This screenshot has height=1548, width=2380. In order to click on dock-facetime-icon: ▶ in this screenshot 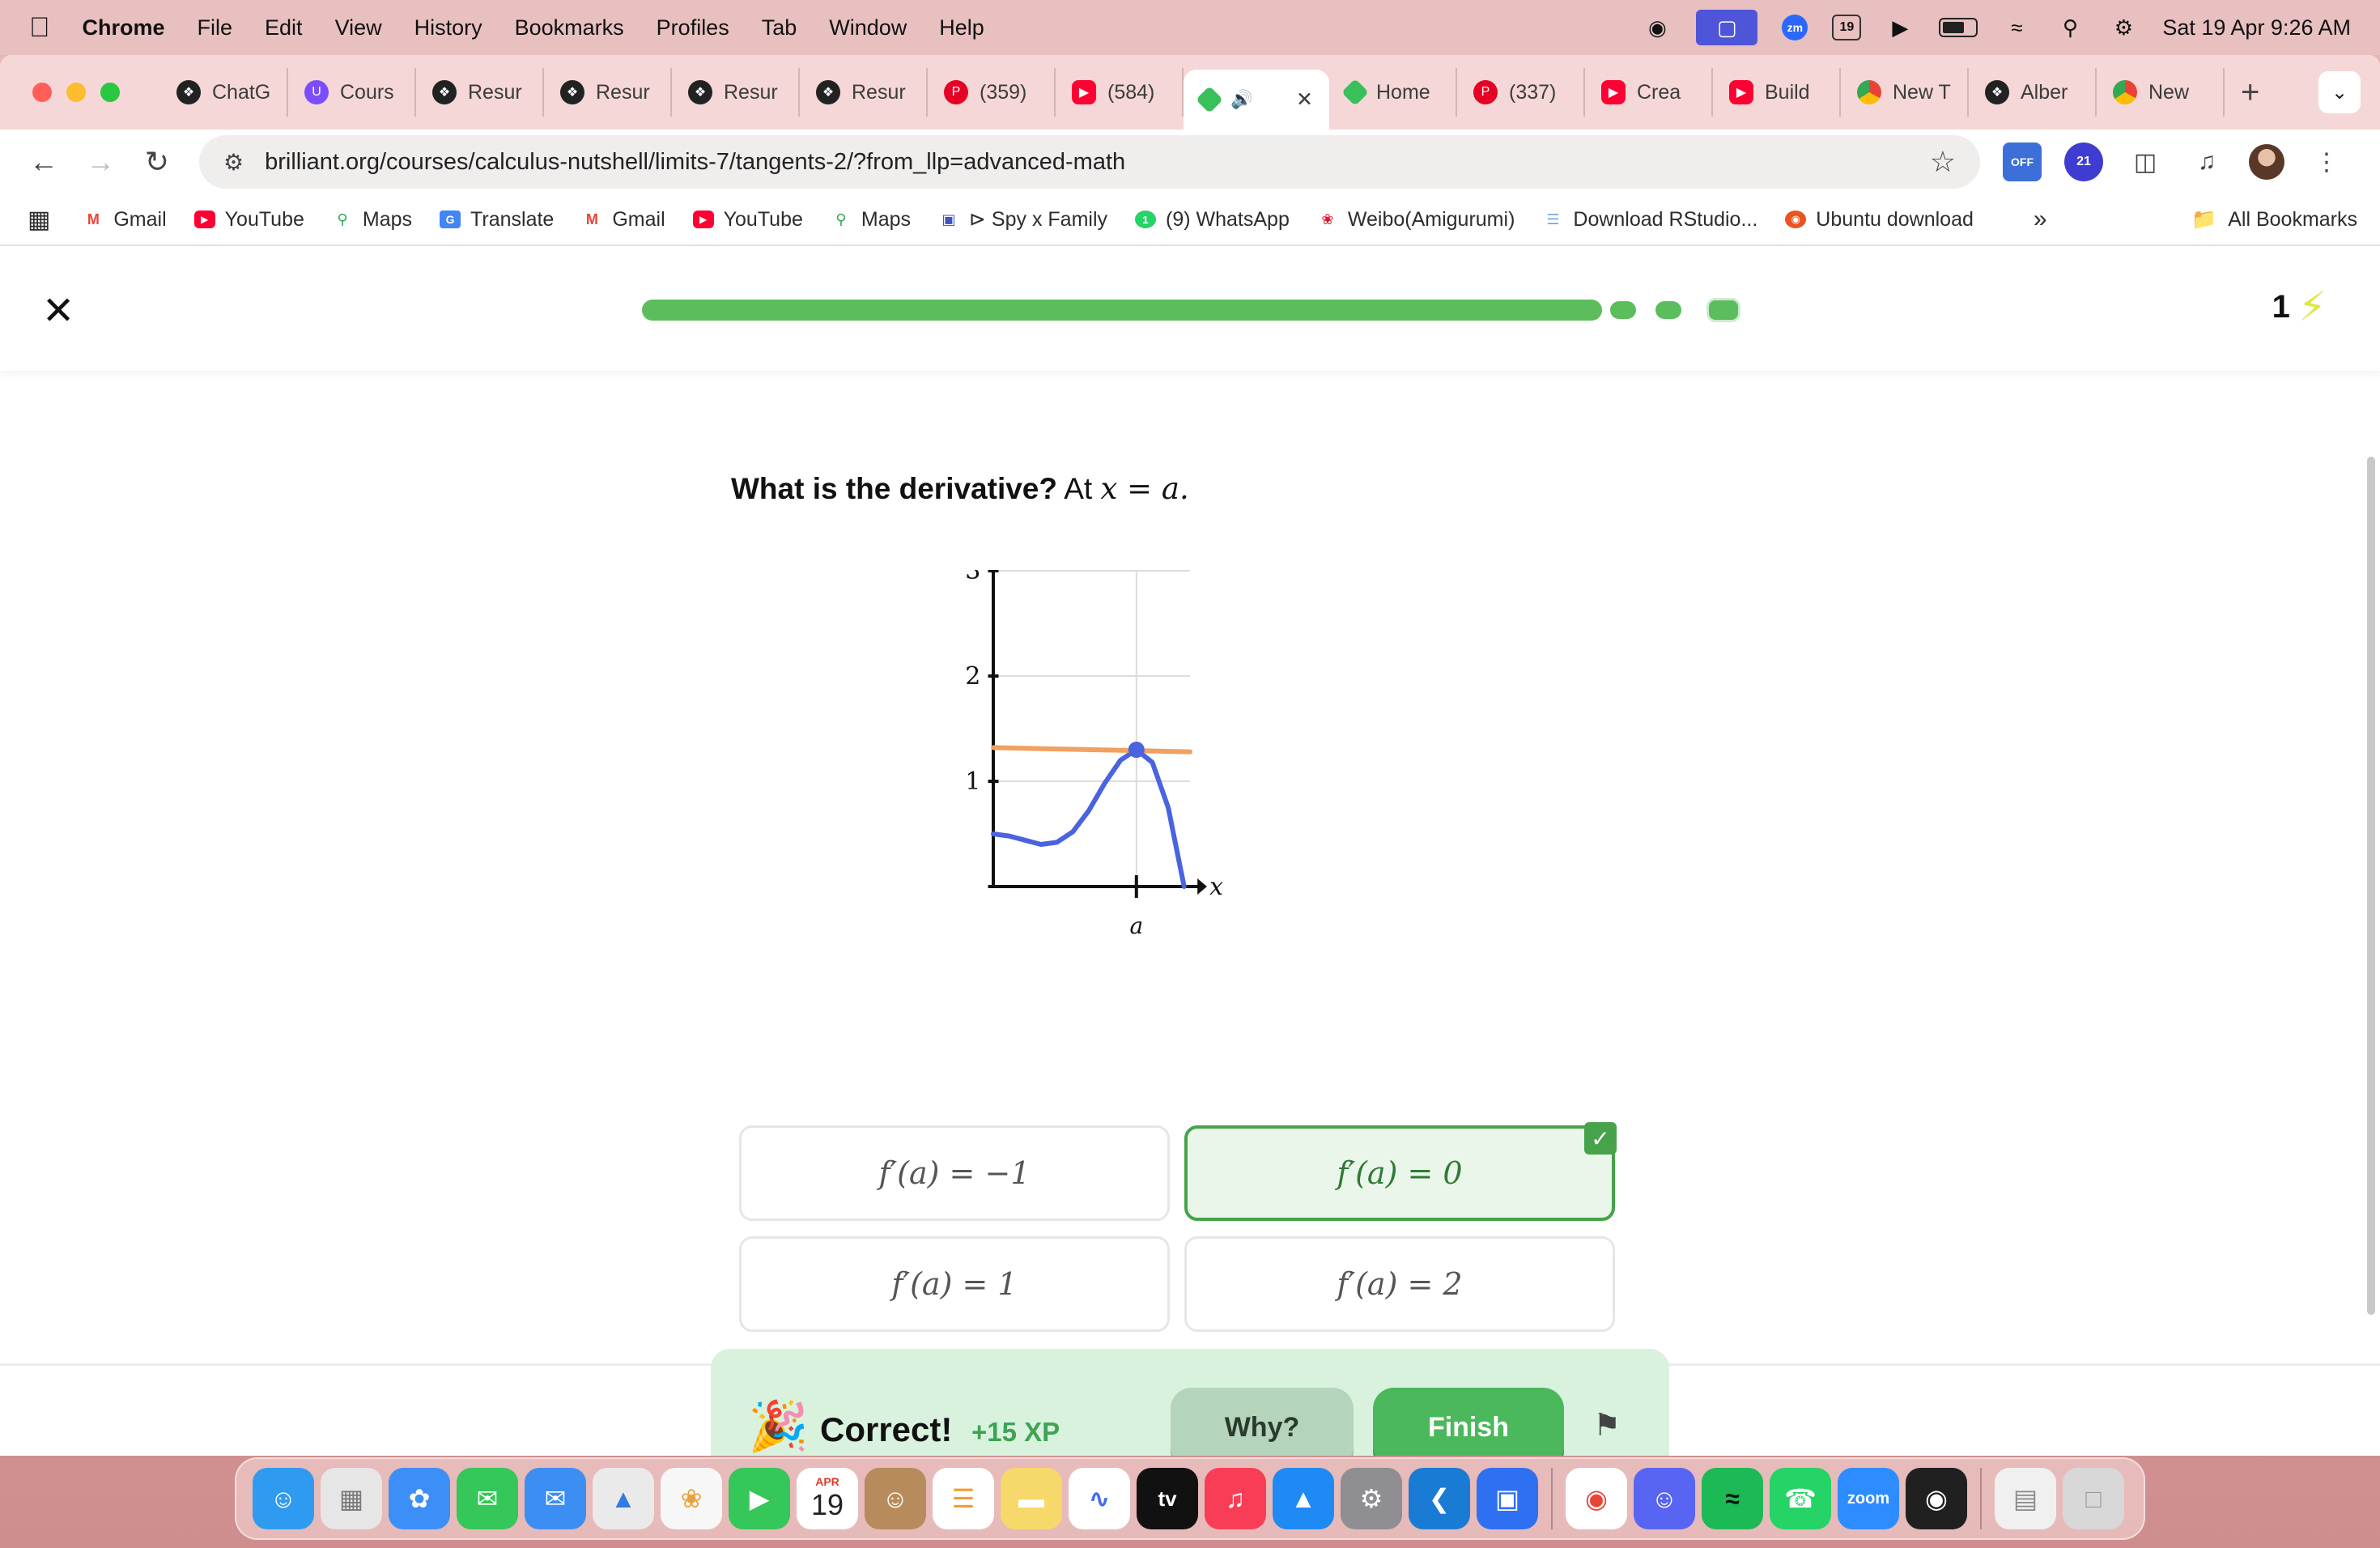, I will do `click(759, 1498)`.